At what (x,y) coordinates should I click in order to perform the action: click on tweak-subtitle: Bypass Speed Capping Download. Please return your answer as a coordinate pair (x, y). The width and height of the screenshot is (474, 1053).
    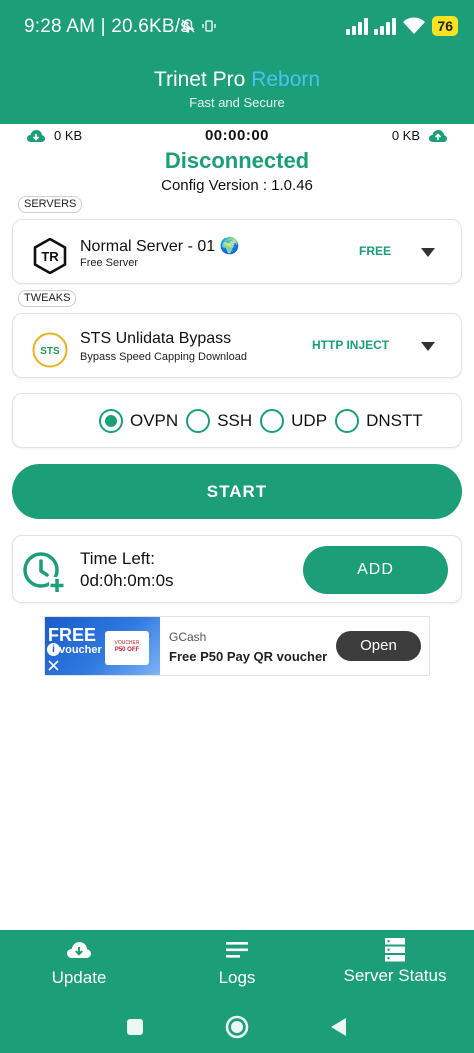
    Looking at the image, I should click on (163, 357).